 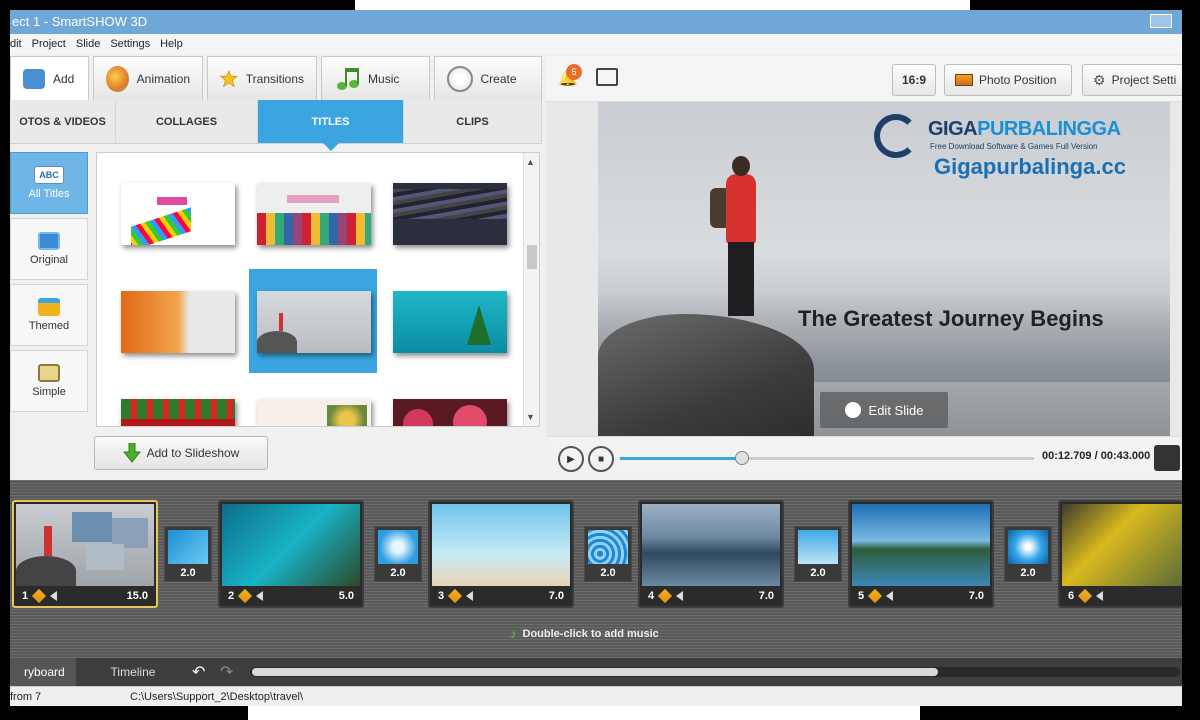 I want to click on storyboard-slide-4: 4 7.0, so click(x=711, y=554).